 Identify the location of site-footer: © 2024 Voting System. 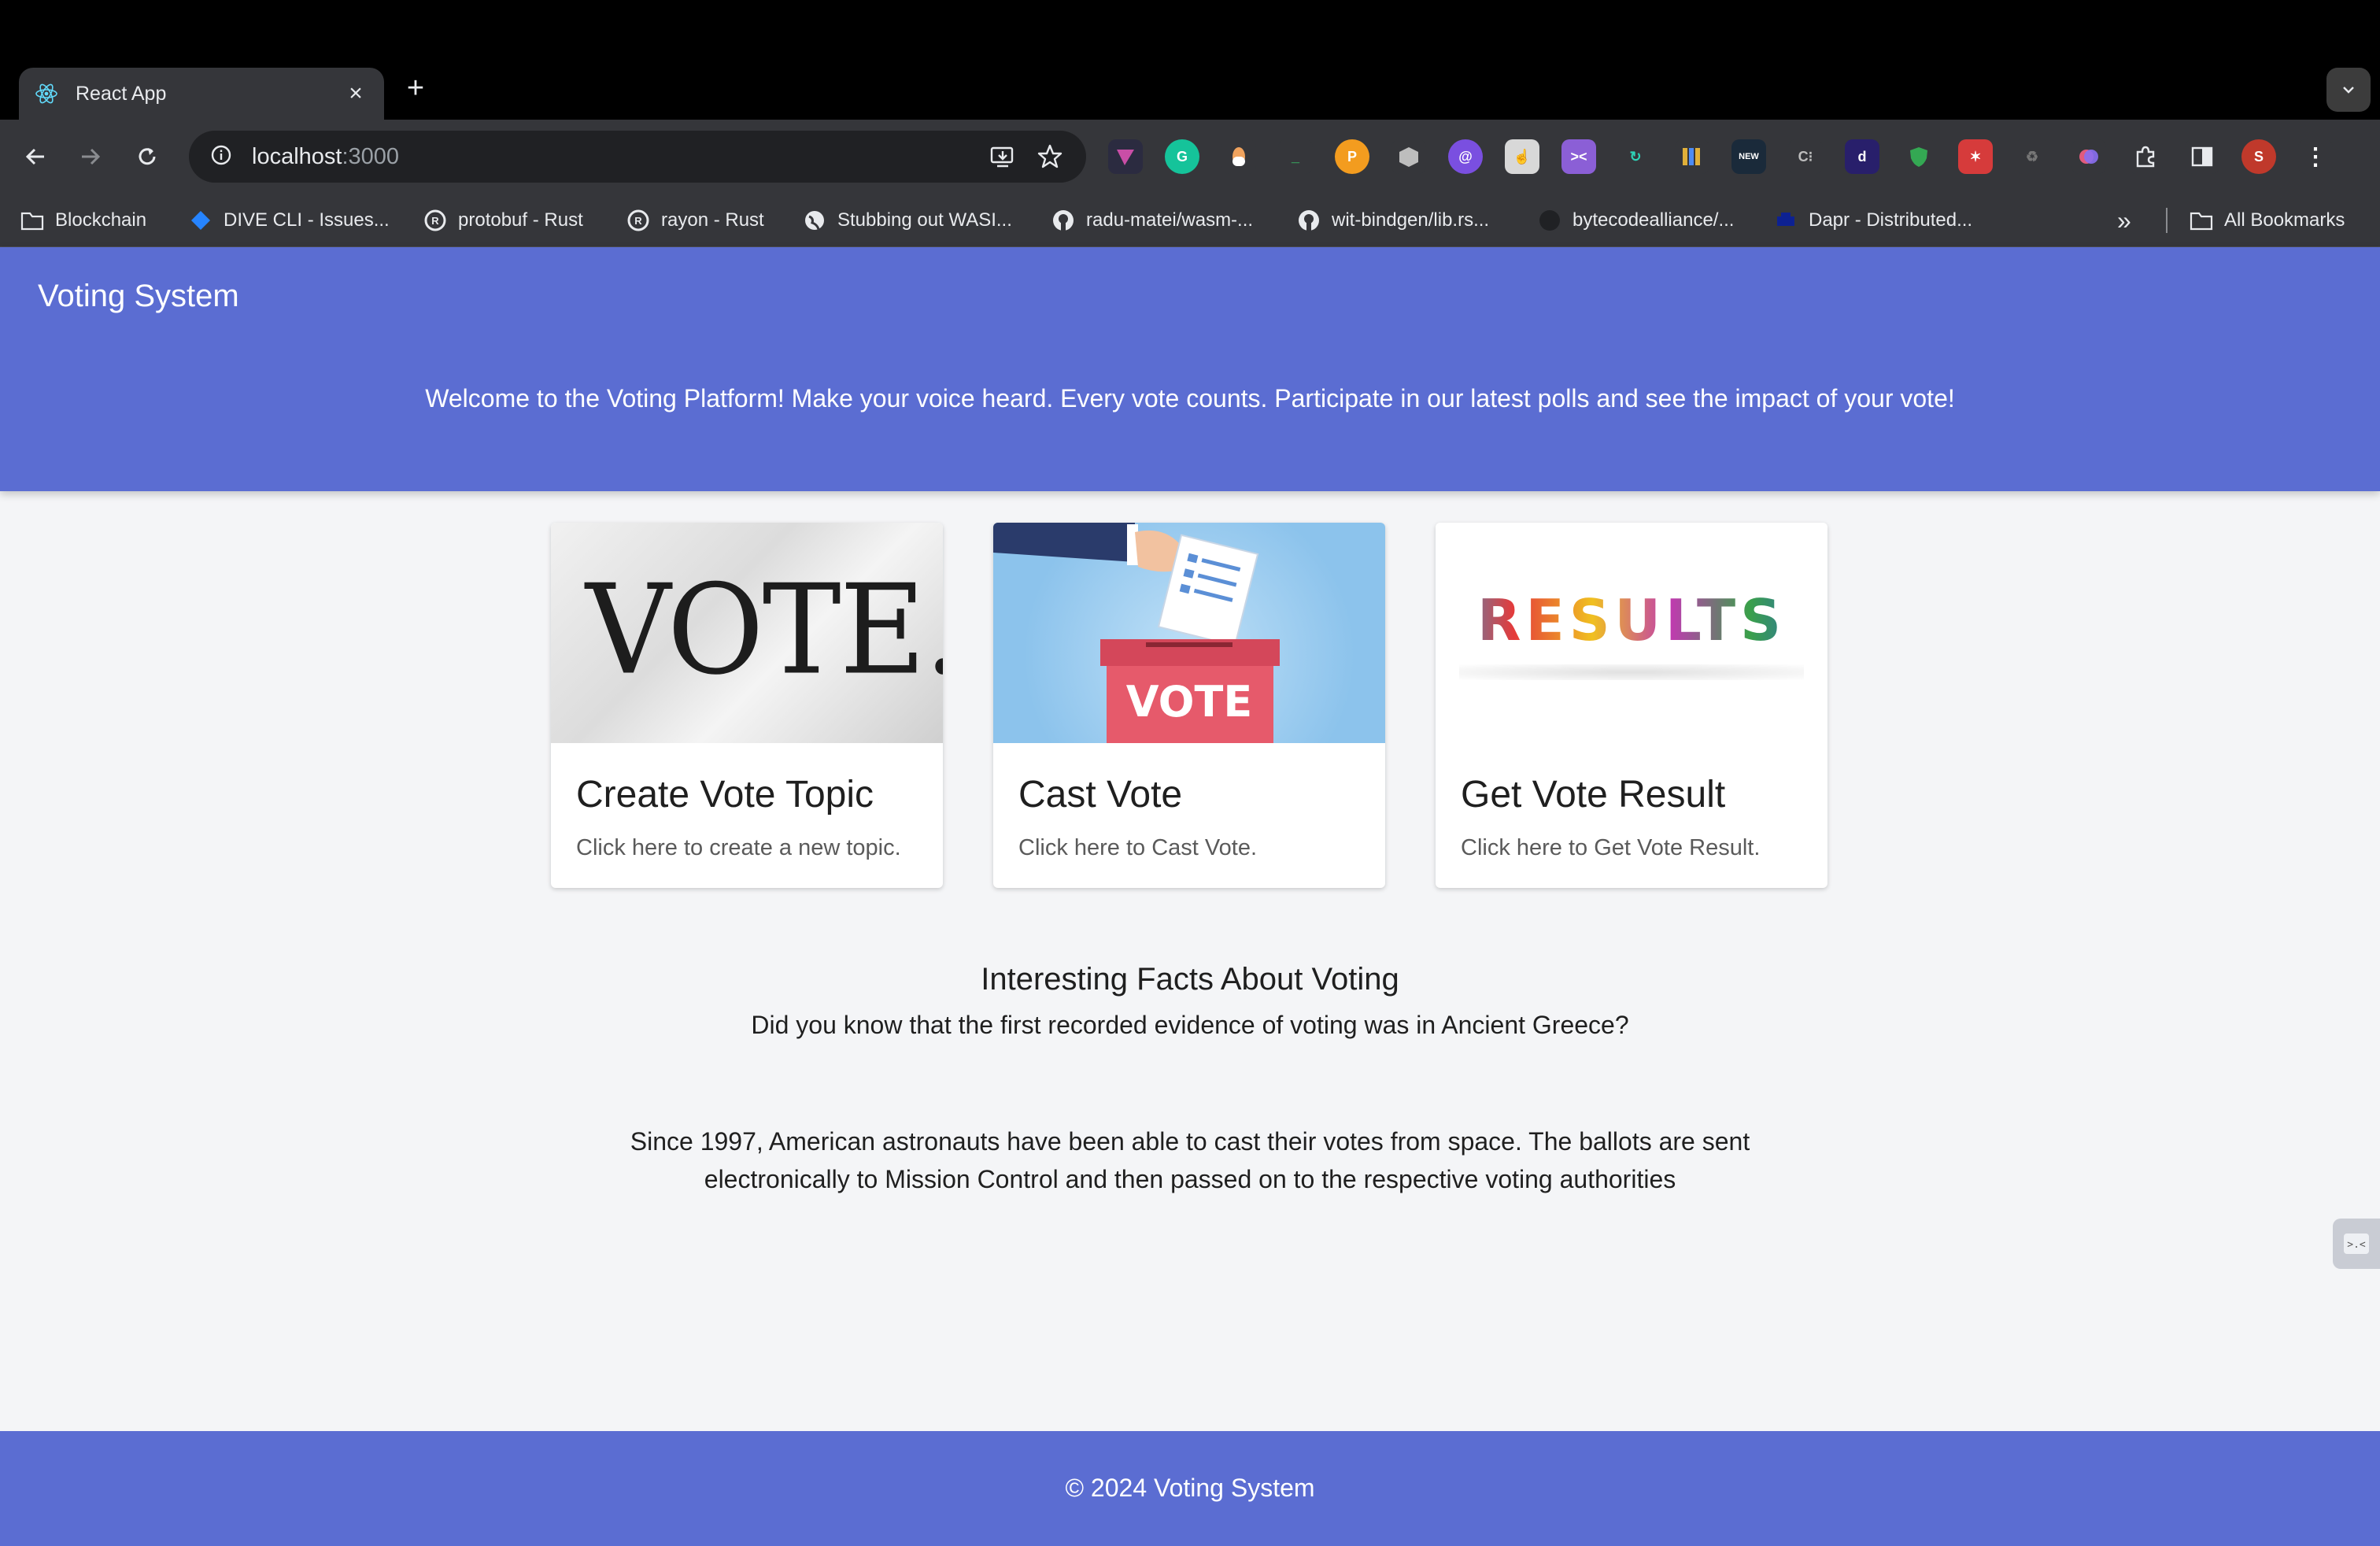
(1190, 1488).